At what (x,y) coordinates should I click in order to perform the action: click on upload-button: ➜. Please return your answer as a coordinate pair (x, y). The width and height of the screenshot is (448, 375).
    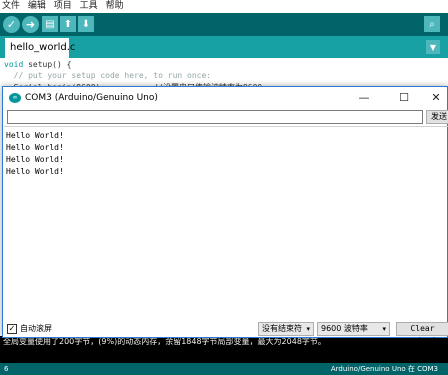
    Looking at the image, I should click on (30, 24).